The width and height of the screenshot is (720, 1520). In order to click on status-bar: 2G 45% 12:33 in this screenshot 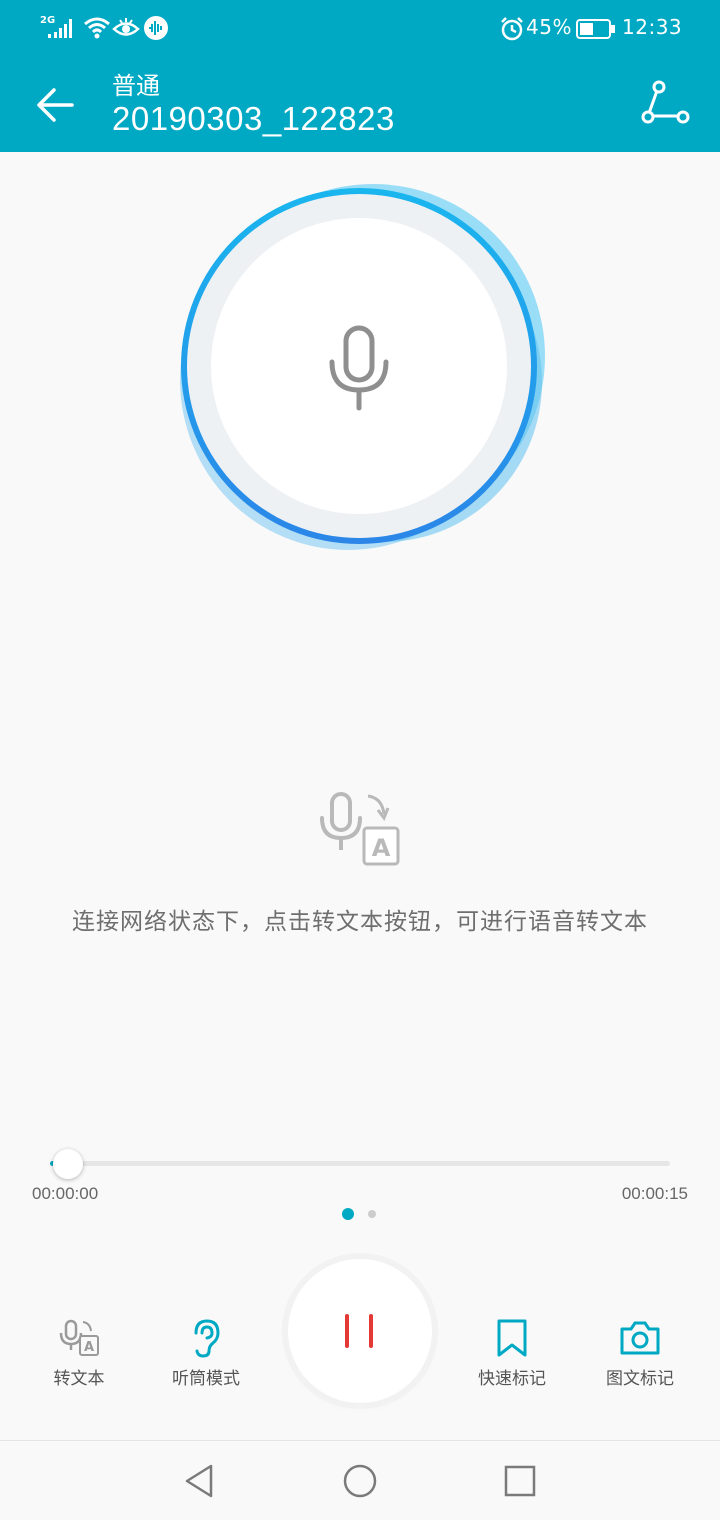, I will do `click(360, 28)`.